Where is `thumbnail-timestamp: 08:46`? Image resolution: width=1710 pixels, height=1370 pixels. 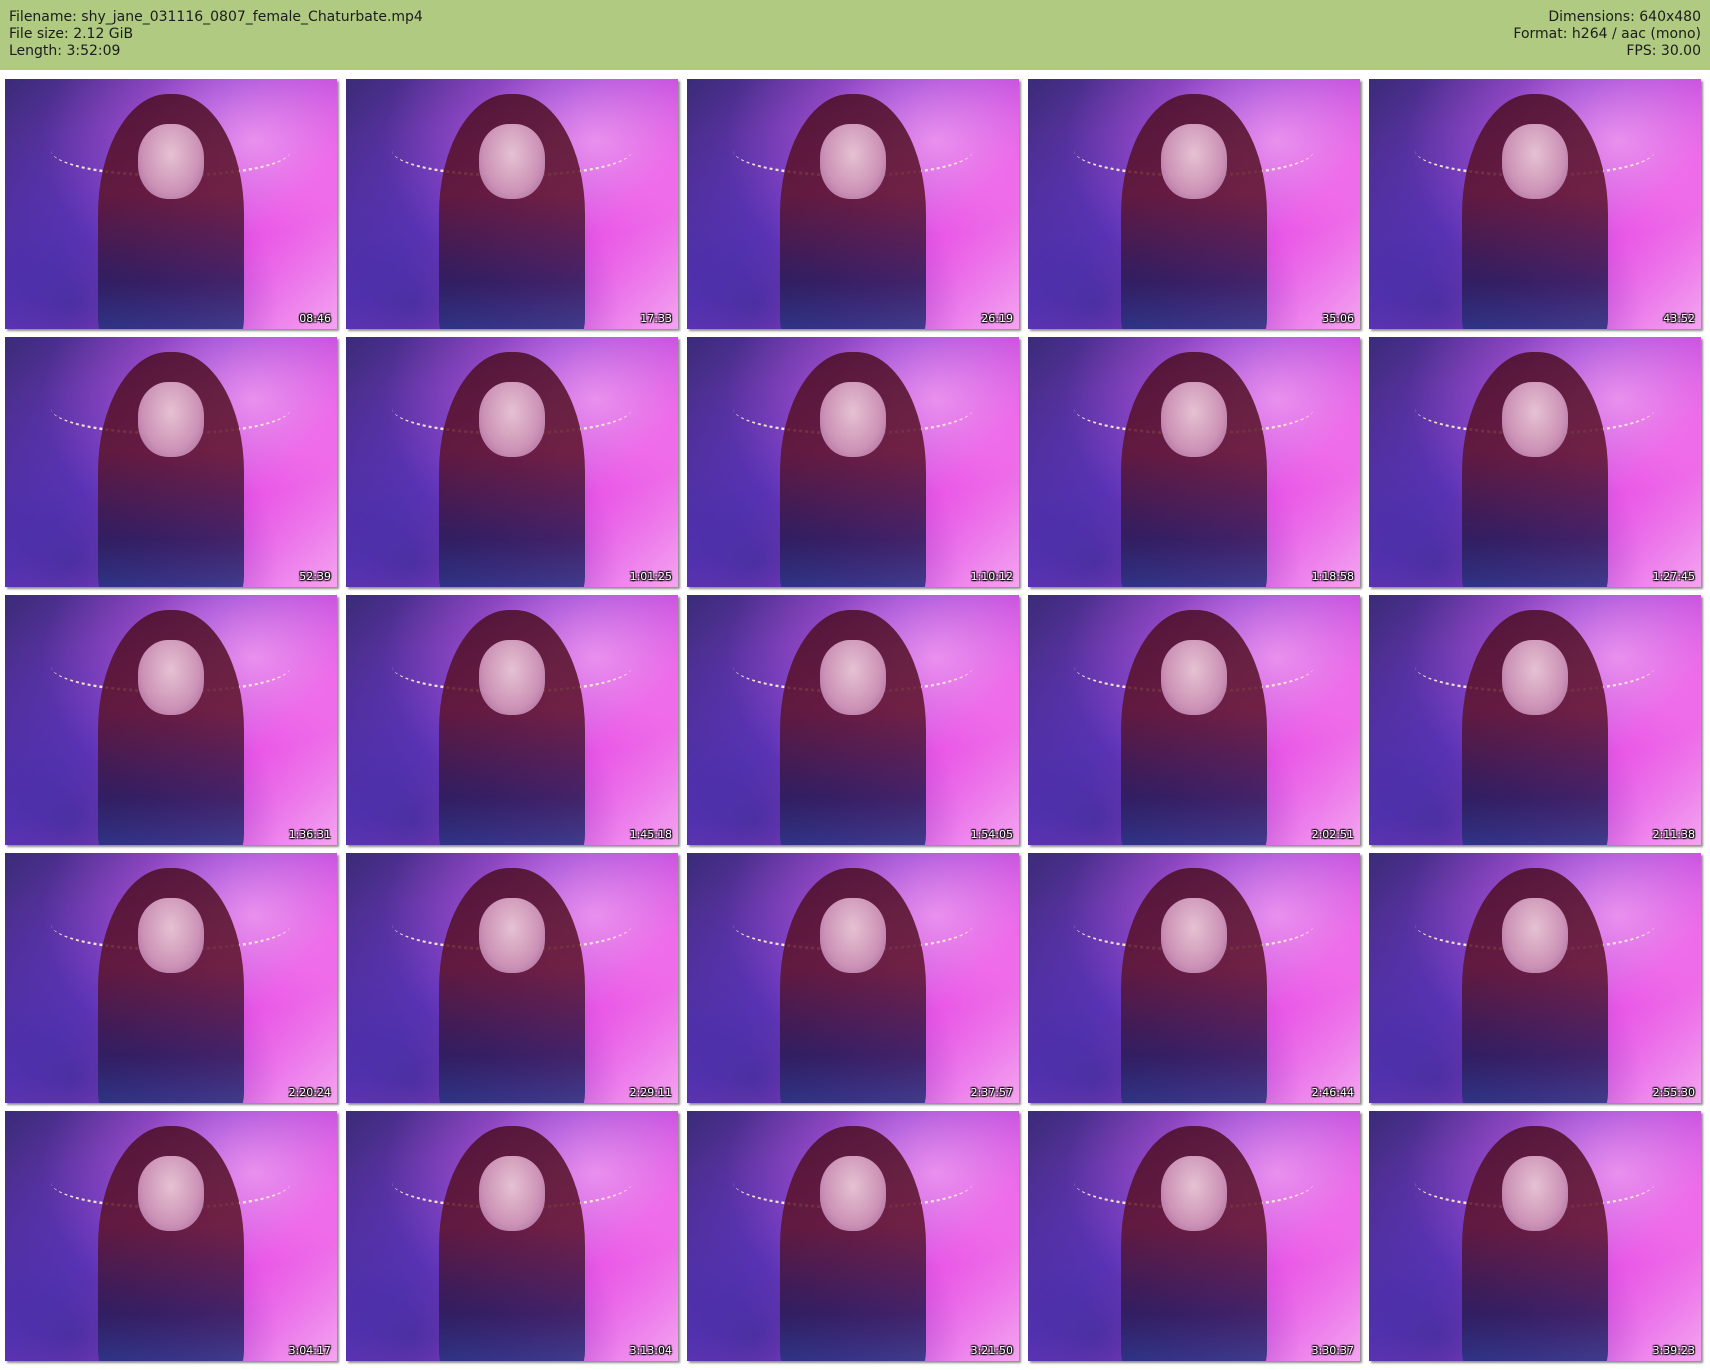
thumbnail-timestamp: 08:46 is located at coordinates (315, 318).